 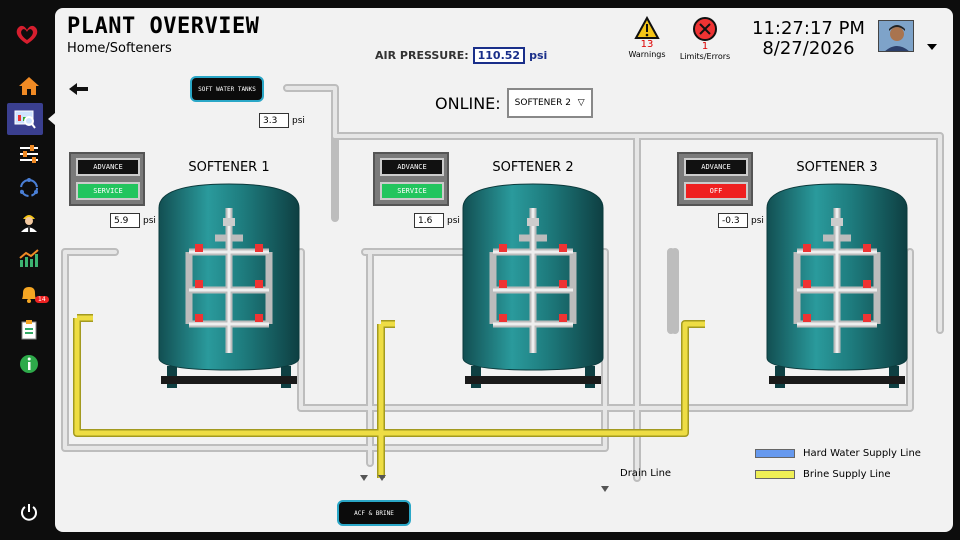 I want to click on cycle-icon, so click(x=29, y=187).